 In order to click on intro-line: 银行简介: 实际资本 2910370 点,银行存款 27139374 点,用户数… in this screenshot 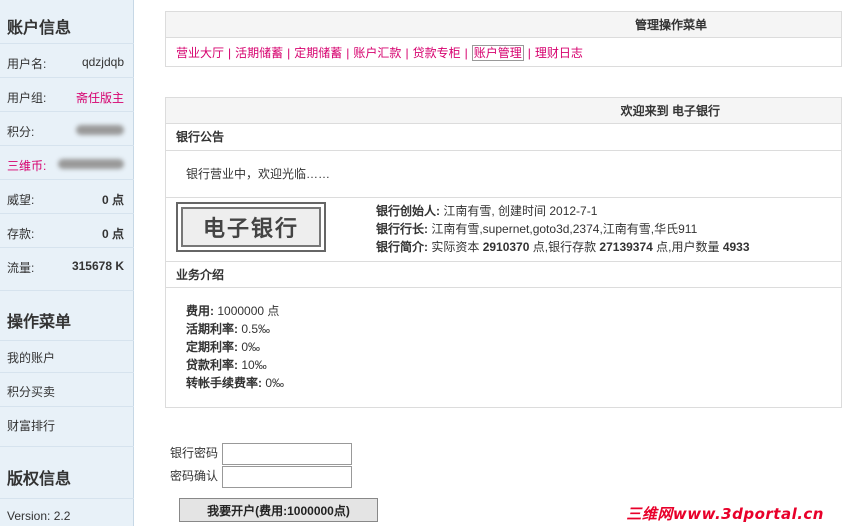, I will do `click(563, 247)`.